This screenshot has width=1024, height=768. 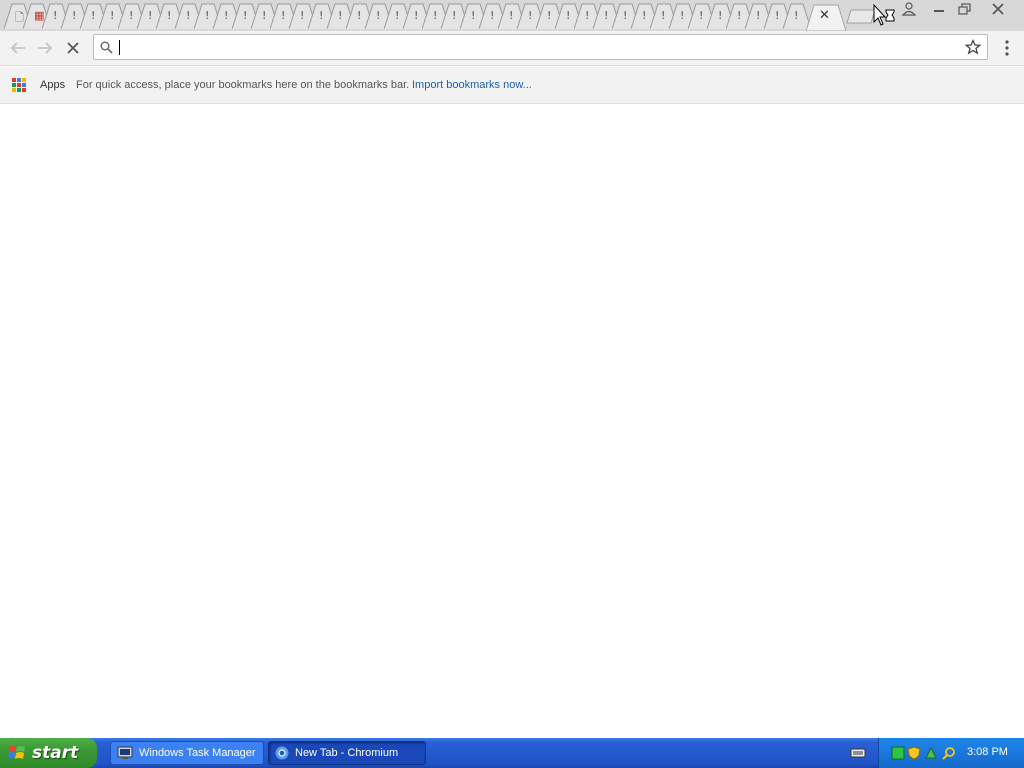 I want to click on stop-loading-button, so click(x=73, y=48).